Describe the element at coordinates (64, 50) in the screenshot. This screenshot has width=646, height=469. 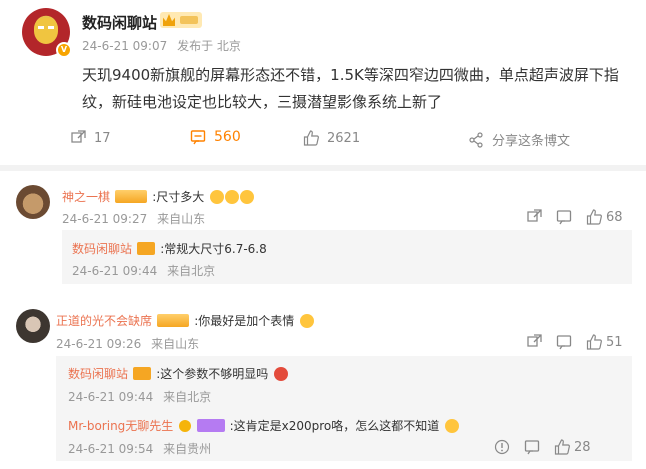
I see `verified-badge-icon: V` at that location.